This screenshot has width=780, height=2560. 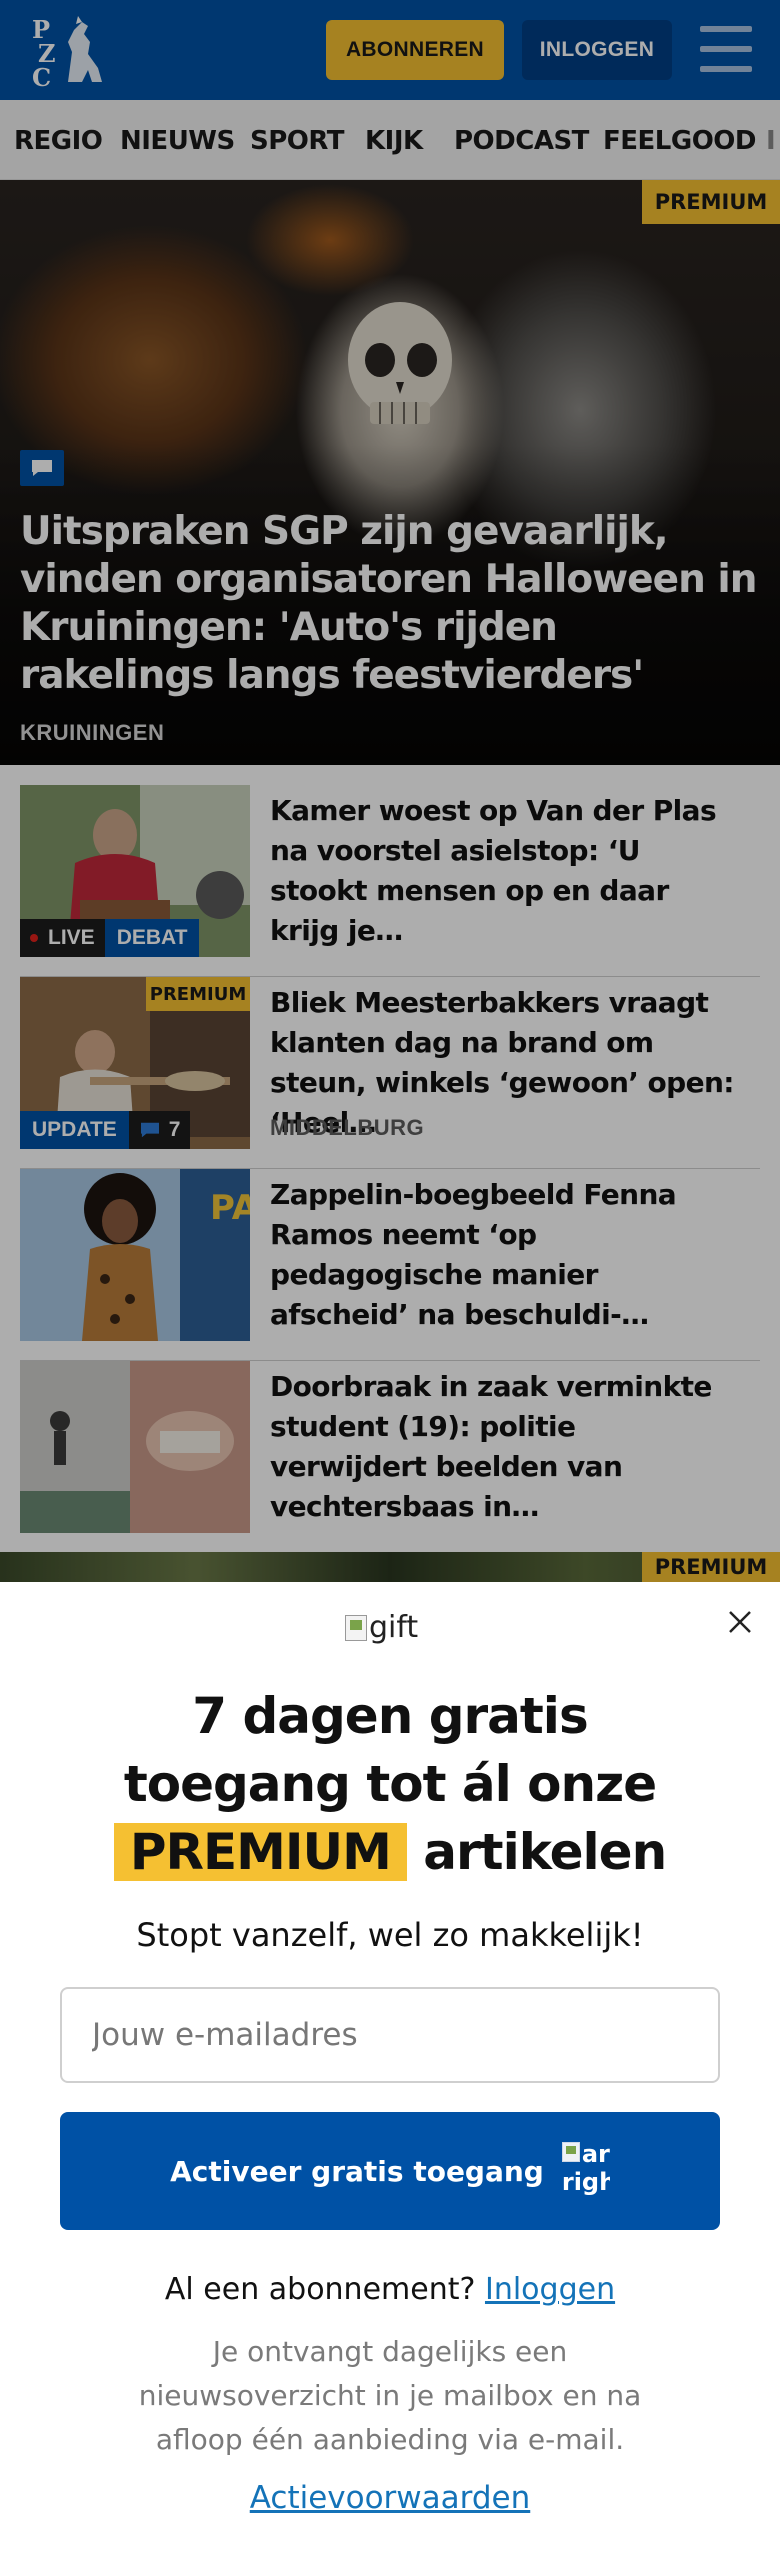 I want to click on gift-icon: gift, so click(x=381, y=1627).